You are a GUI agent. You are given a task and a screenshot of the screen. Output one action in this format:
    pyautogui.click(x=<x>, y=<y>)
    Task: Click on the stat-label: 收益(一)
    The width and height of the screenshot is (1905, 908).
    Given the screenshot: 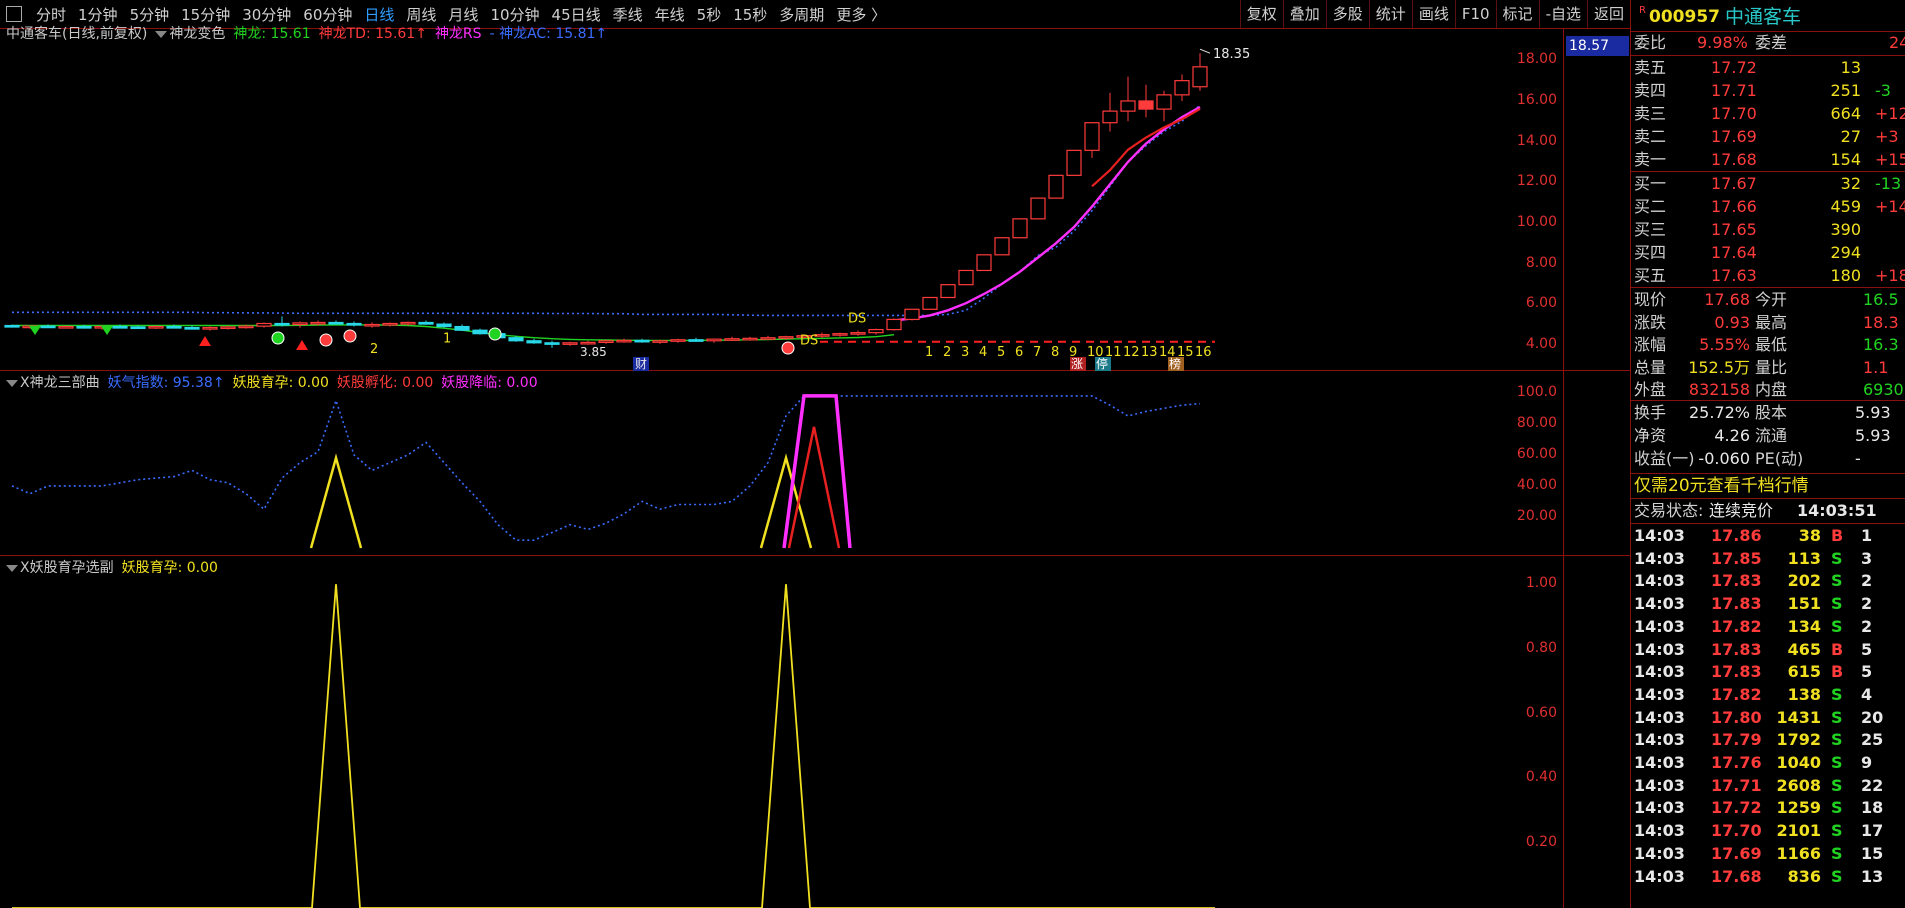 What is the action you would take?
    pyautogui.click(x=1664, y=458)
    